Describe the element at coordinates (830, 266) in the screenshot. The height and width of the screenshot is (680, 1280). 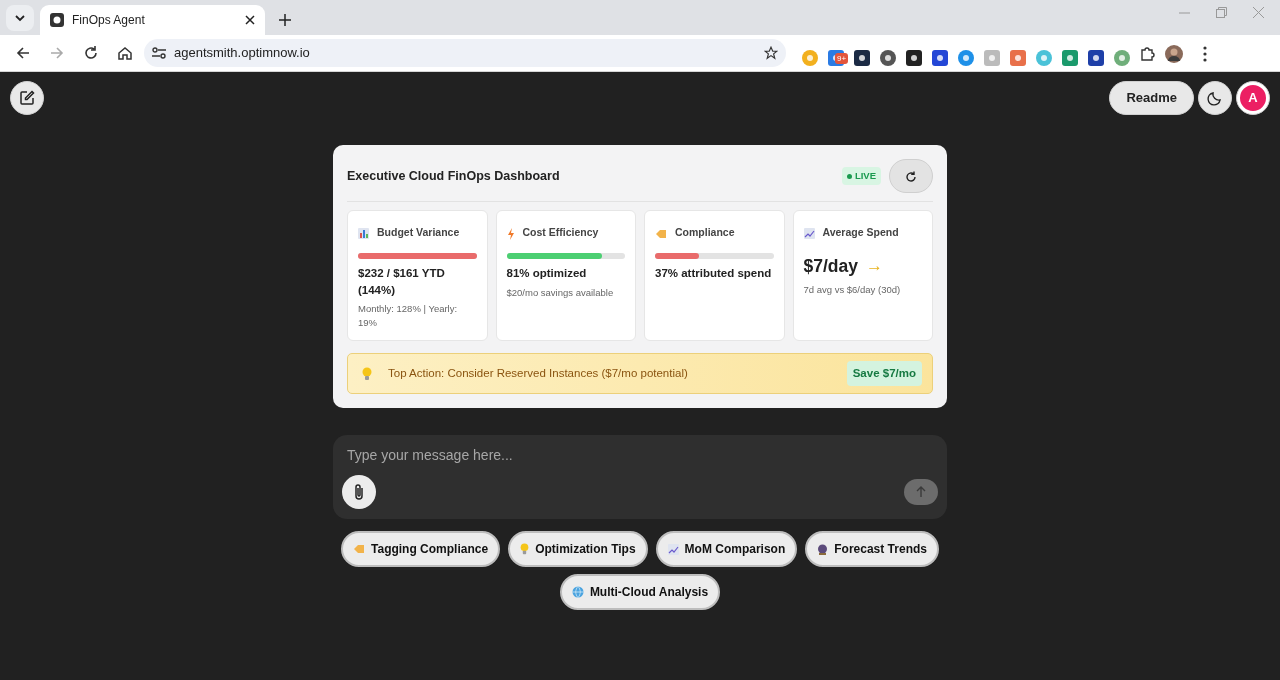
I see `metric-value: $7/day` at that location.